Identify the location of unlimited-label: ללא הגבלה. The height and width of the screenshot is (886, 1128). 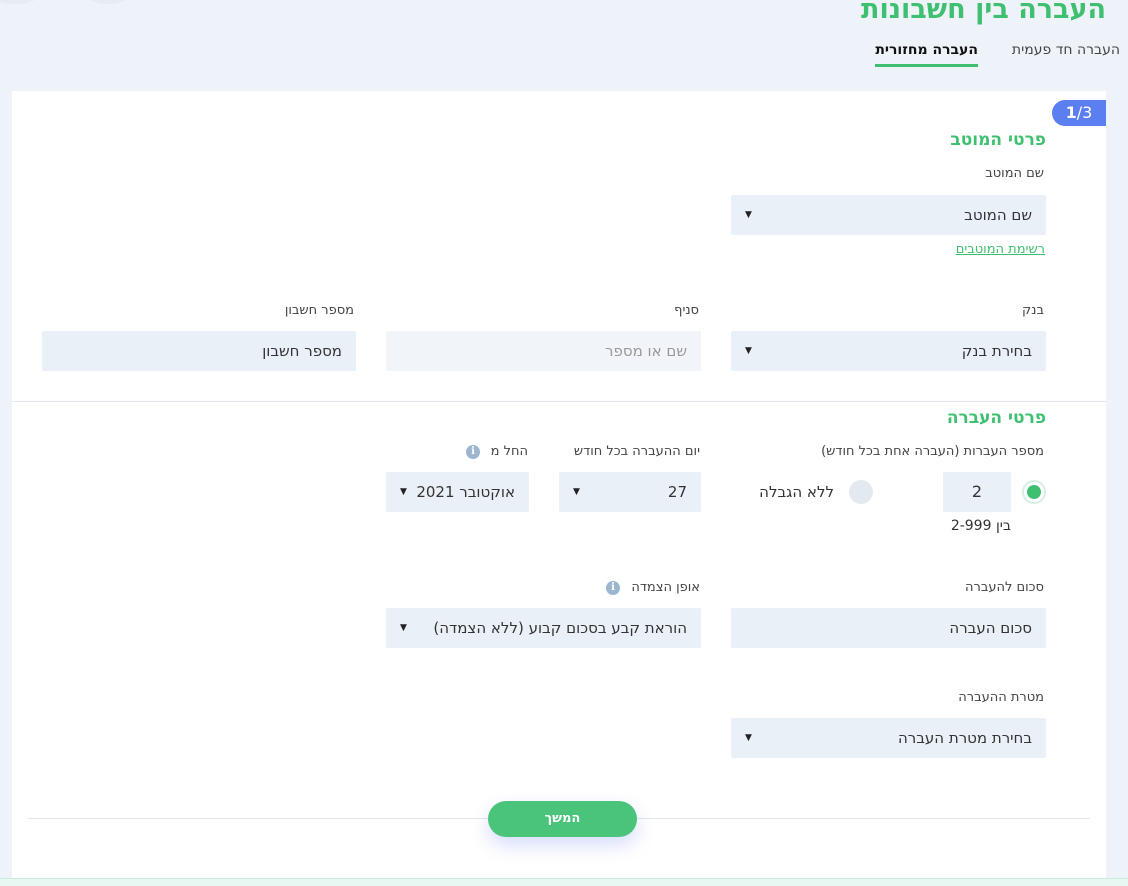
(796, 492).